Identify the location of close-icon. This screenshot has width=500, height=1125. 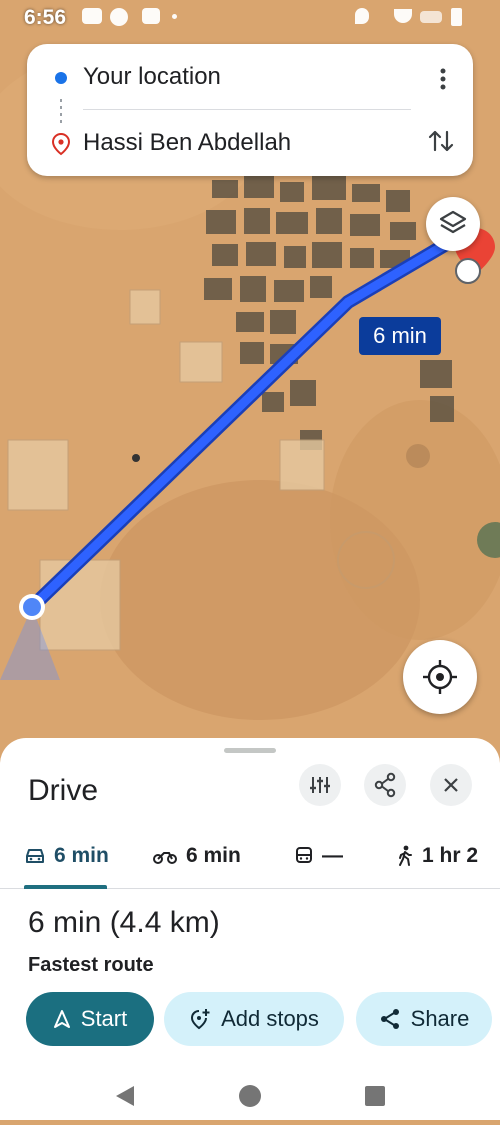
(451, 785).